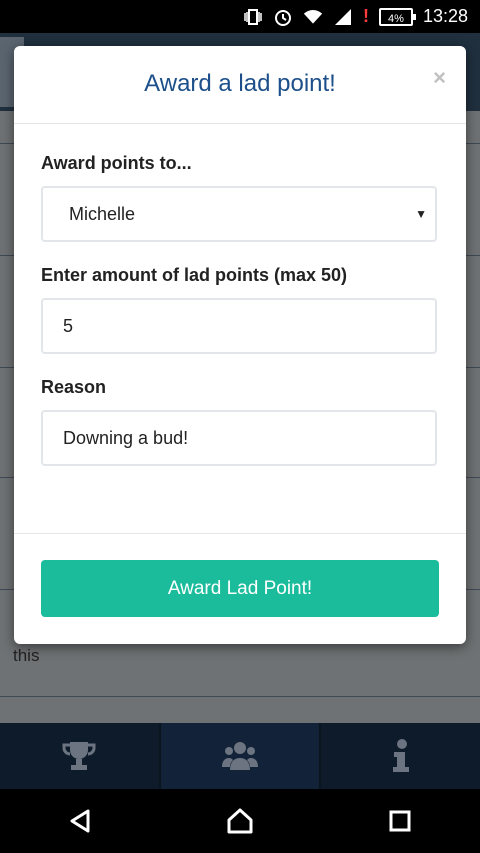 Image resolution: width=480 pixels, height=853 pixels. I want to click on home-button, so click(240, 821).